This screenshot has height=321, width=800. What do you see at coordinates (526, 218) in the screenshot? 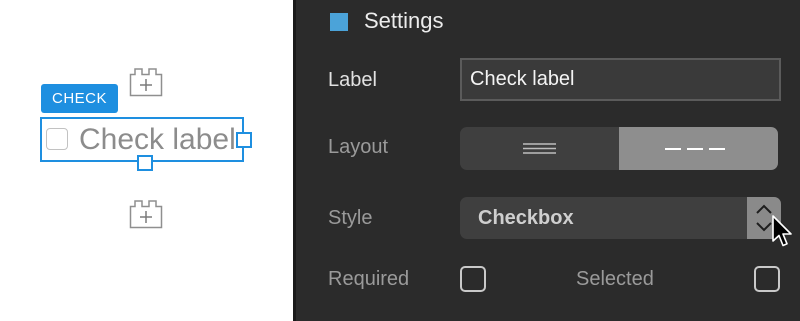
I see `style-select-value: Checkbox` at bounding box center [526, 218].